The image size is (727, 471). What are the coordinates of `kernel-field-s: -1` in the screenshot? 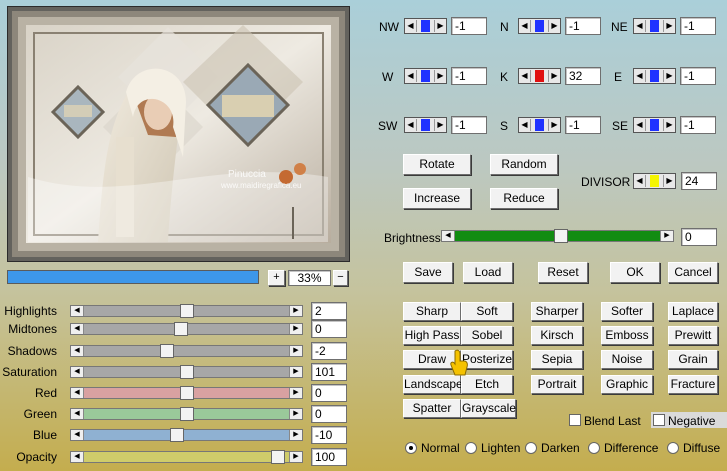 It's located at (583, 125).